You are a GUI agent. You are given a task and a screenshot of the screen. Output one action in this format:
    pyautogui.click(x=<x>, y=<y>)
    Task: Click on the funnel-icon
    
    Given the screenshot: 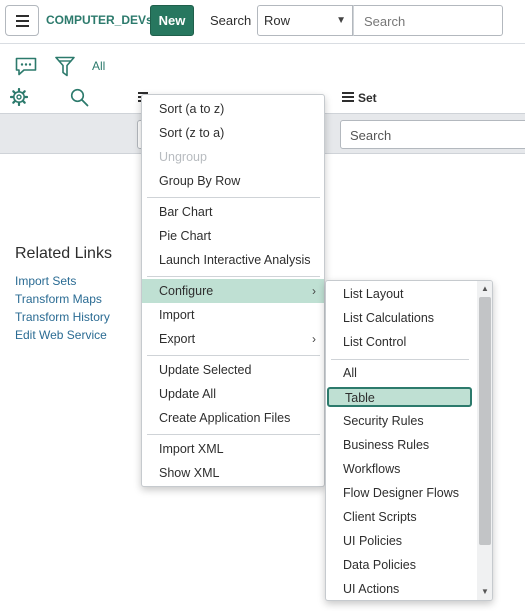 What is the action you would take?
    pyautogui.click(x=65, y=66)
    